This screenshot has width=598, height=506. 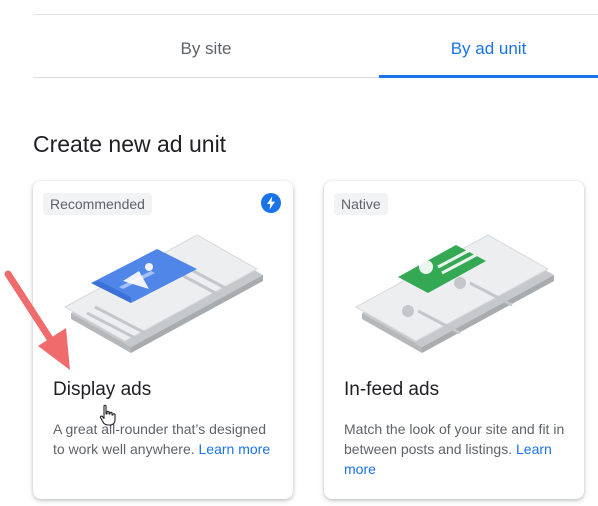 I want to click on recommended-badge: Recommended, so click(x=97, y=204).